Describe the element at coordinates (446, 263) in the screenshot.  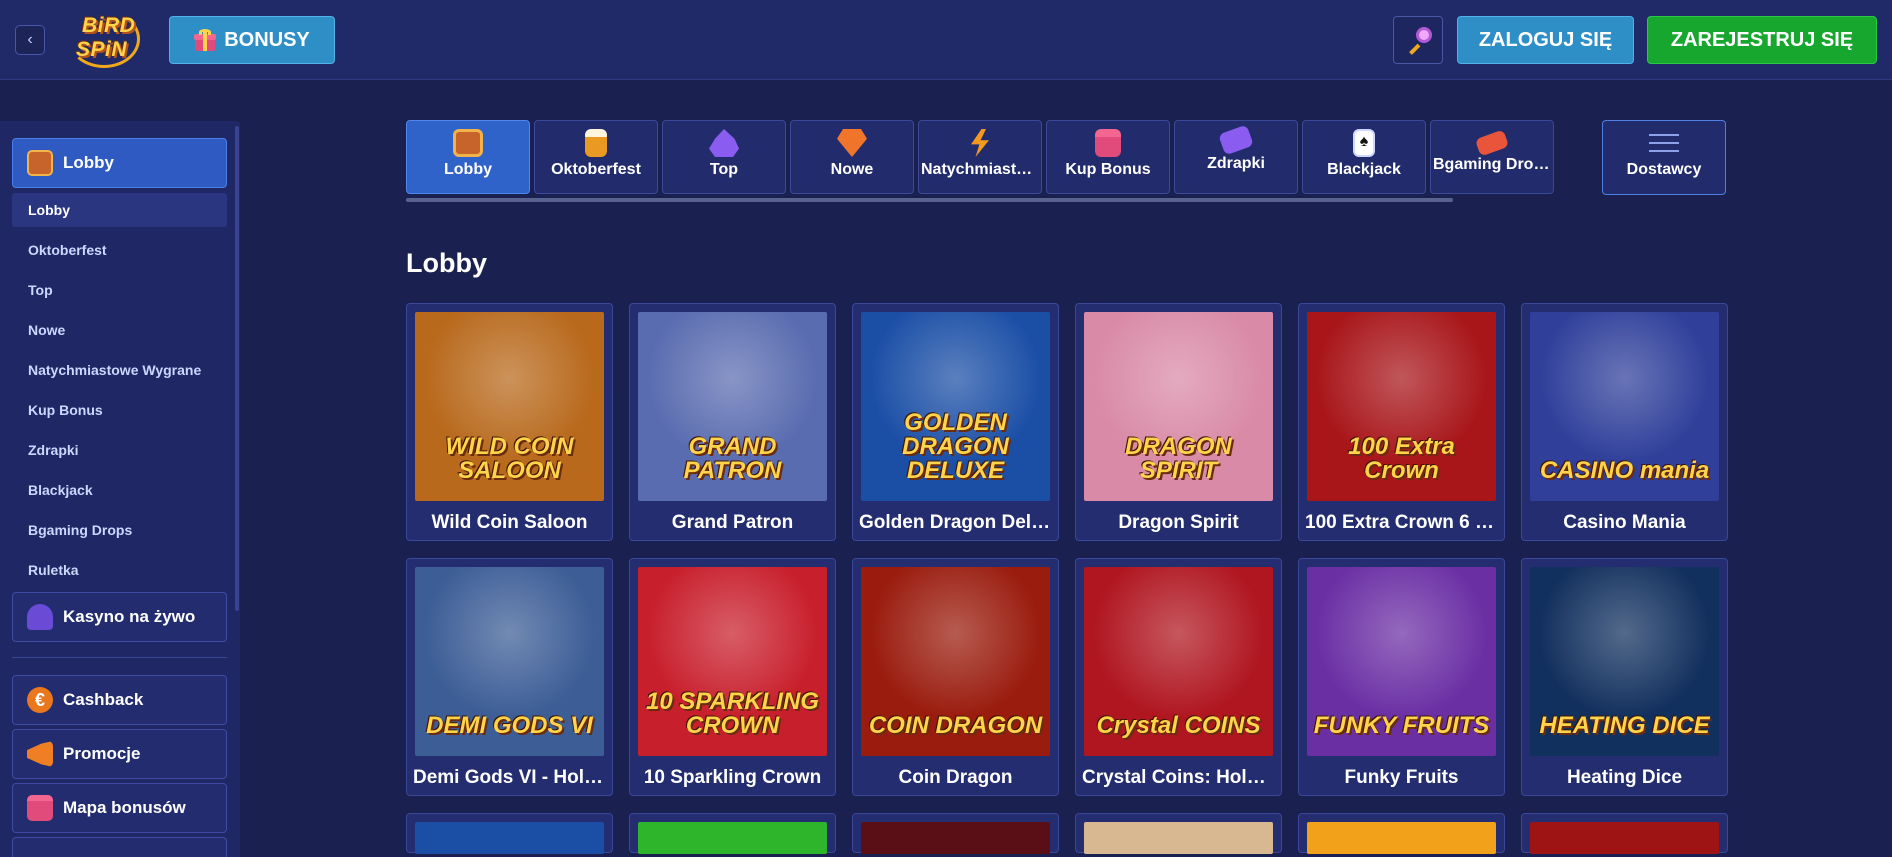
I see `section-title: Lobby` at that location.